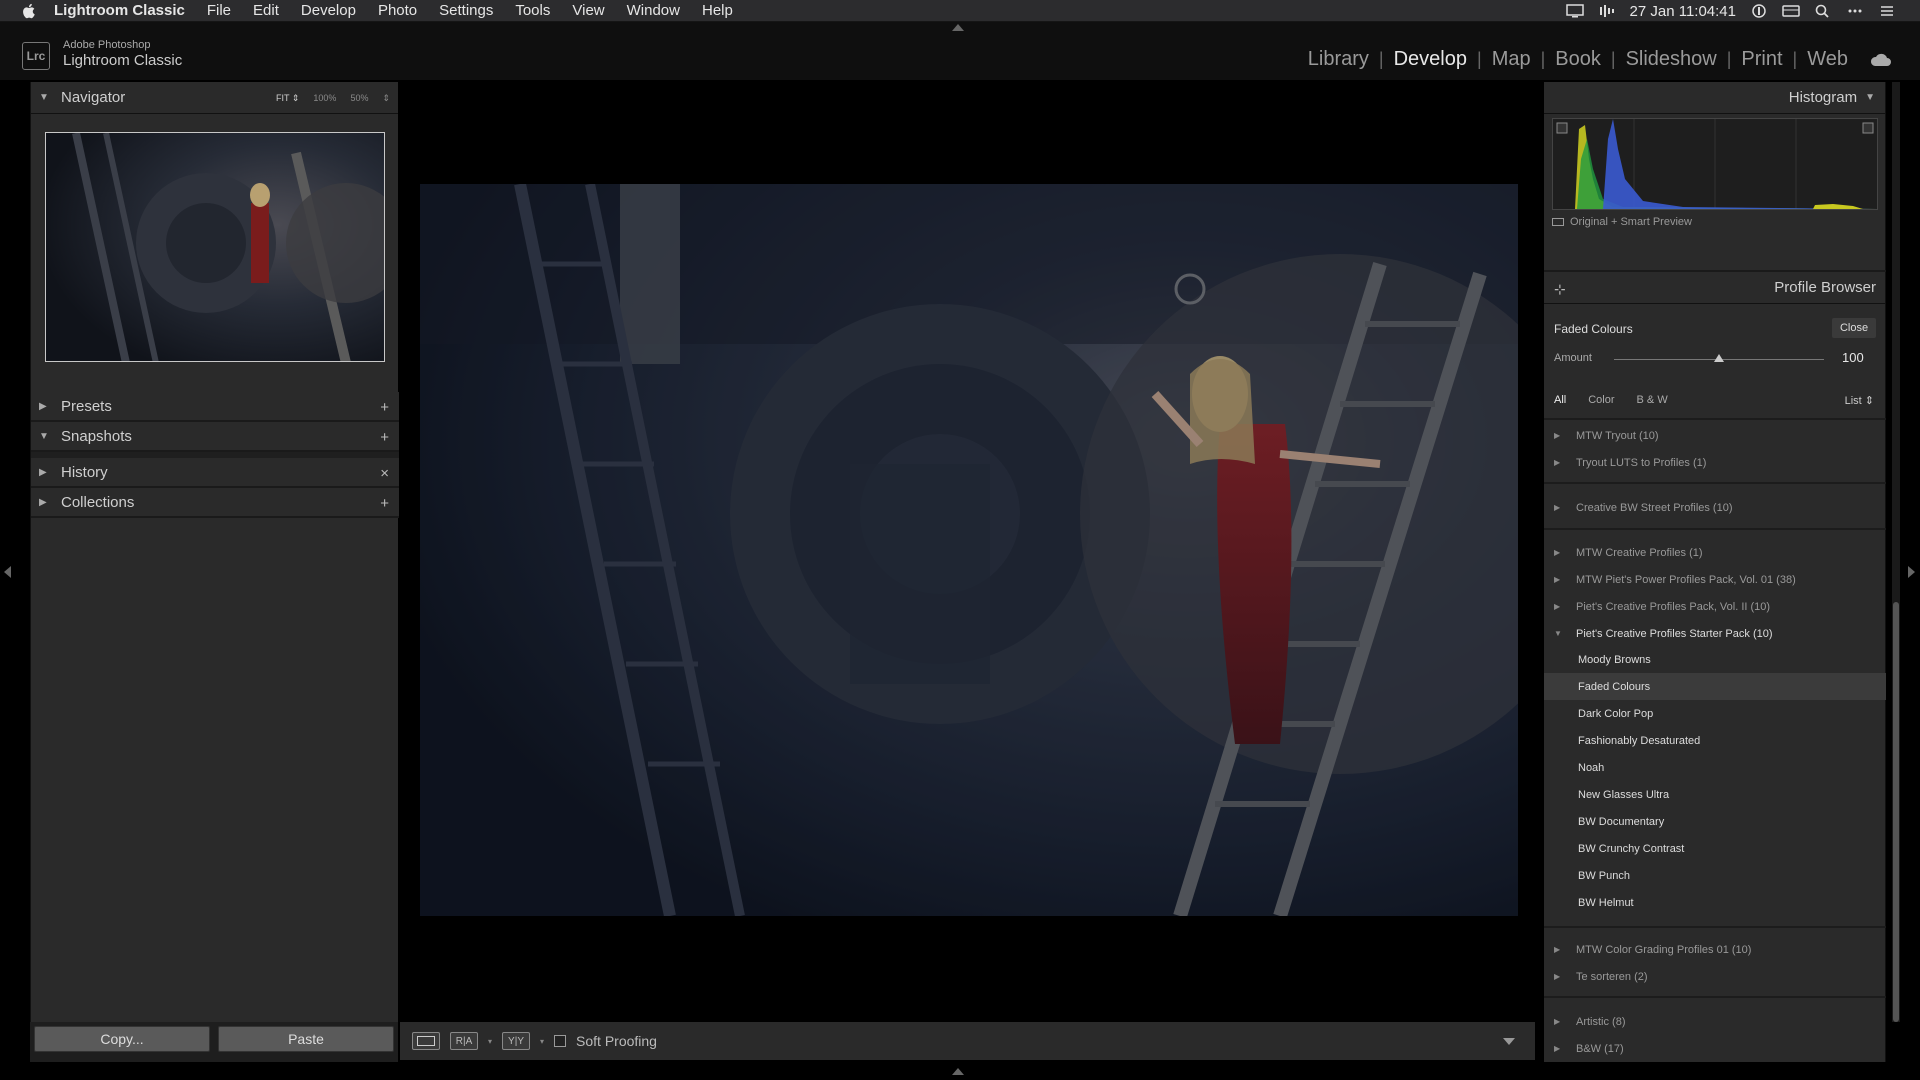 The image size is (1920, 1080). What do you see at coordinates (1715, 507) in the screenshot?
I see `profile-group: ▶ Creative BW Street Profiles (10)` at bounding box center [1715, 507].